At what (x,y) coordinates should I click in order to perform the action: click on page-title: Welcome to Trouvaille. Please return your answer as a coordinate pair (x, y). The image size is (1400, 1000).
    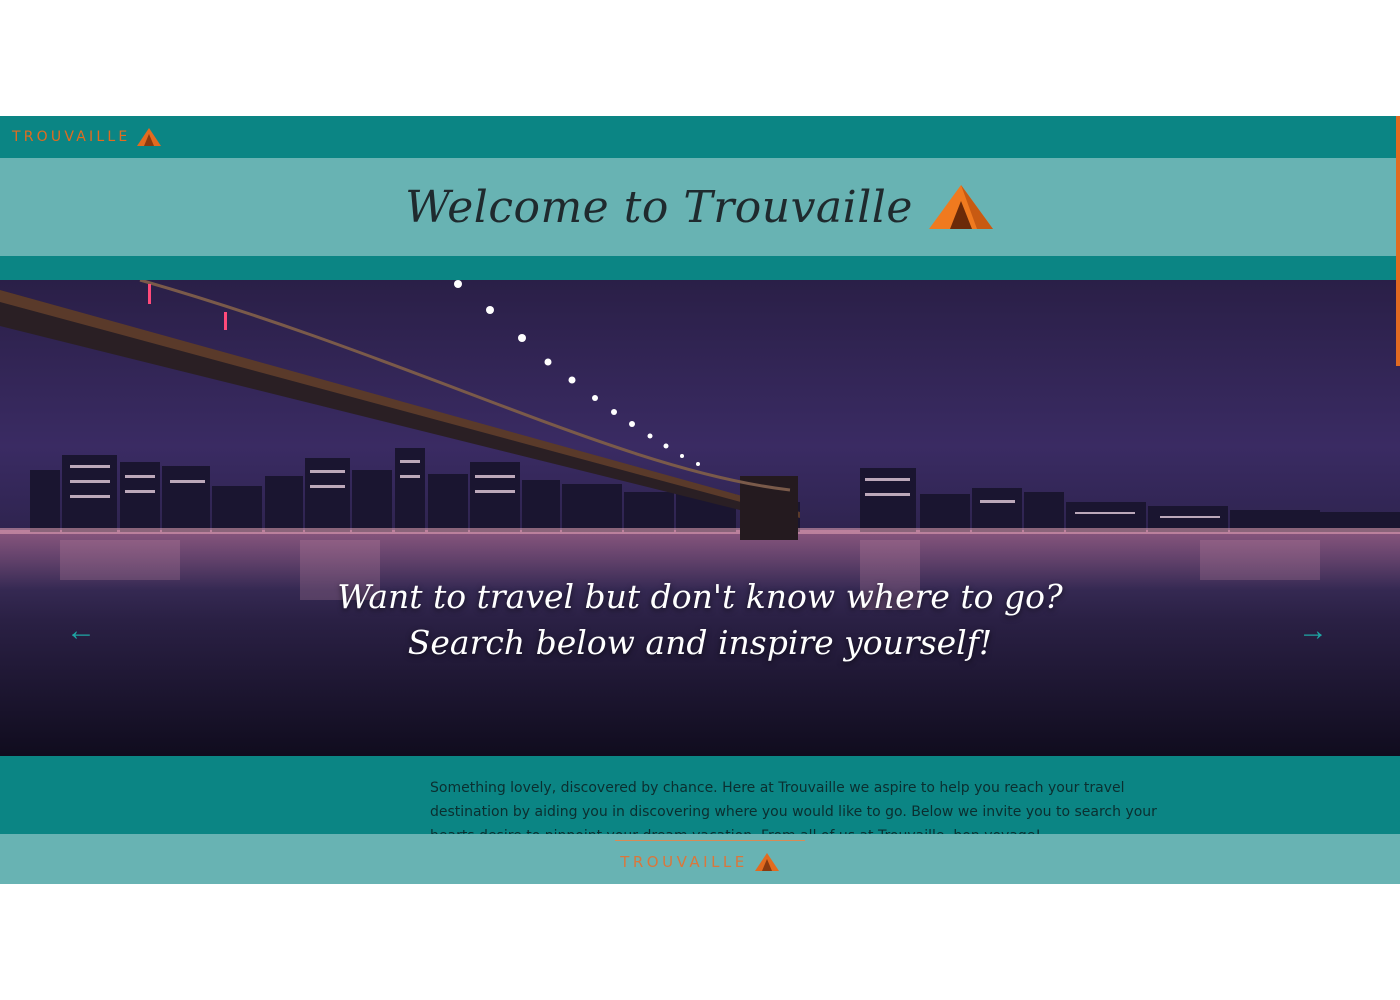
    Looking at the image, I should click on (659, 207).